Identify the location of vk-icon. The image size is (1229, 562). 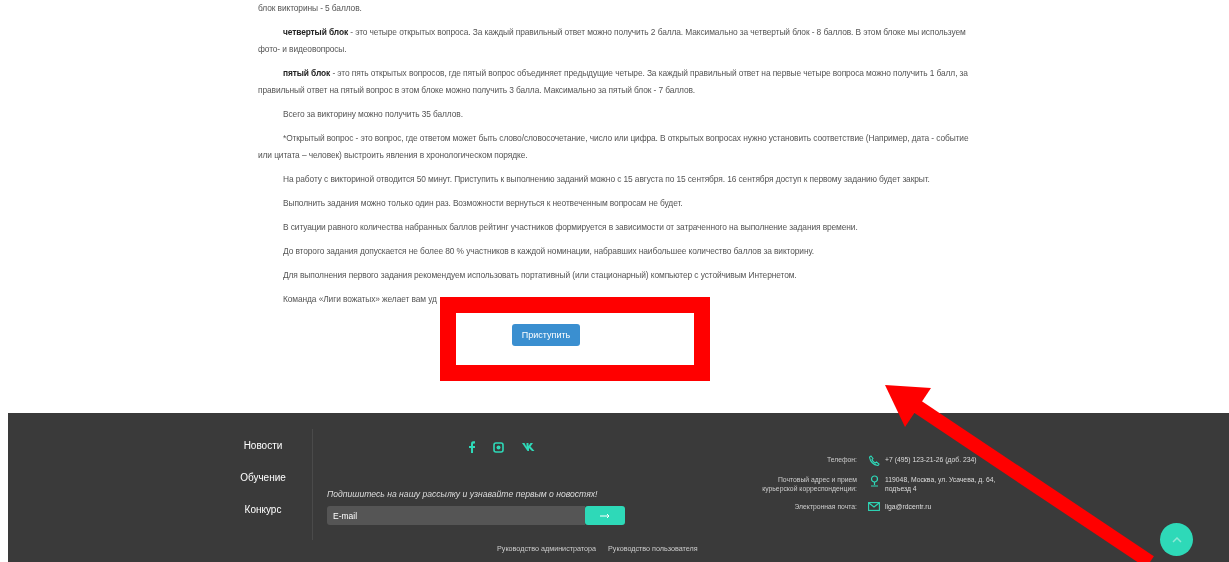
(528, 447).